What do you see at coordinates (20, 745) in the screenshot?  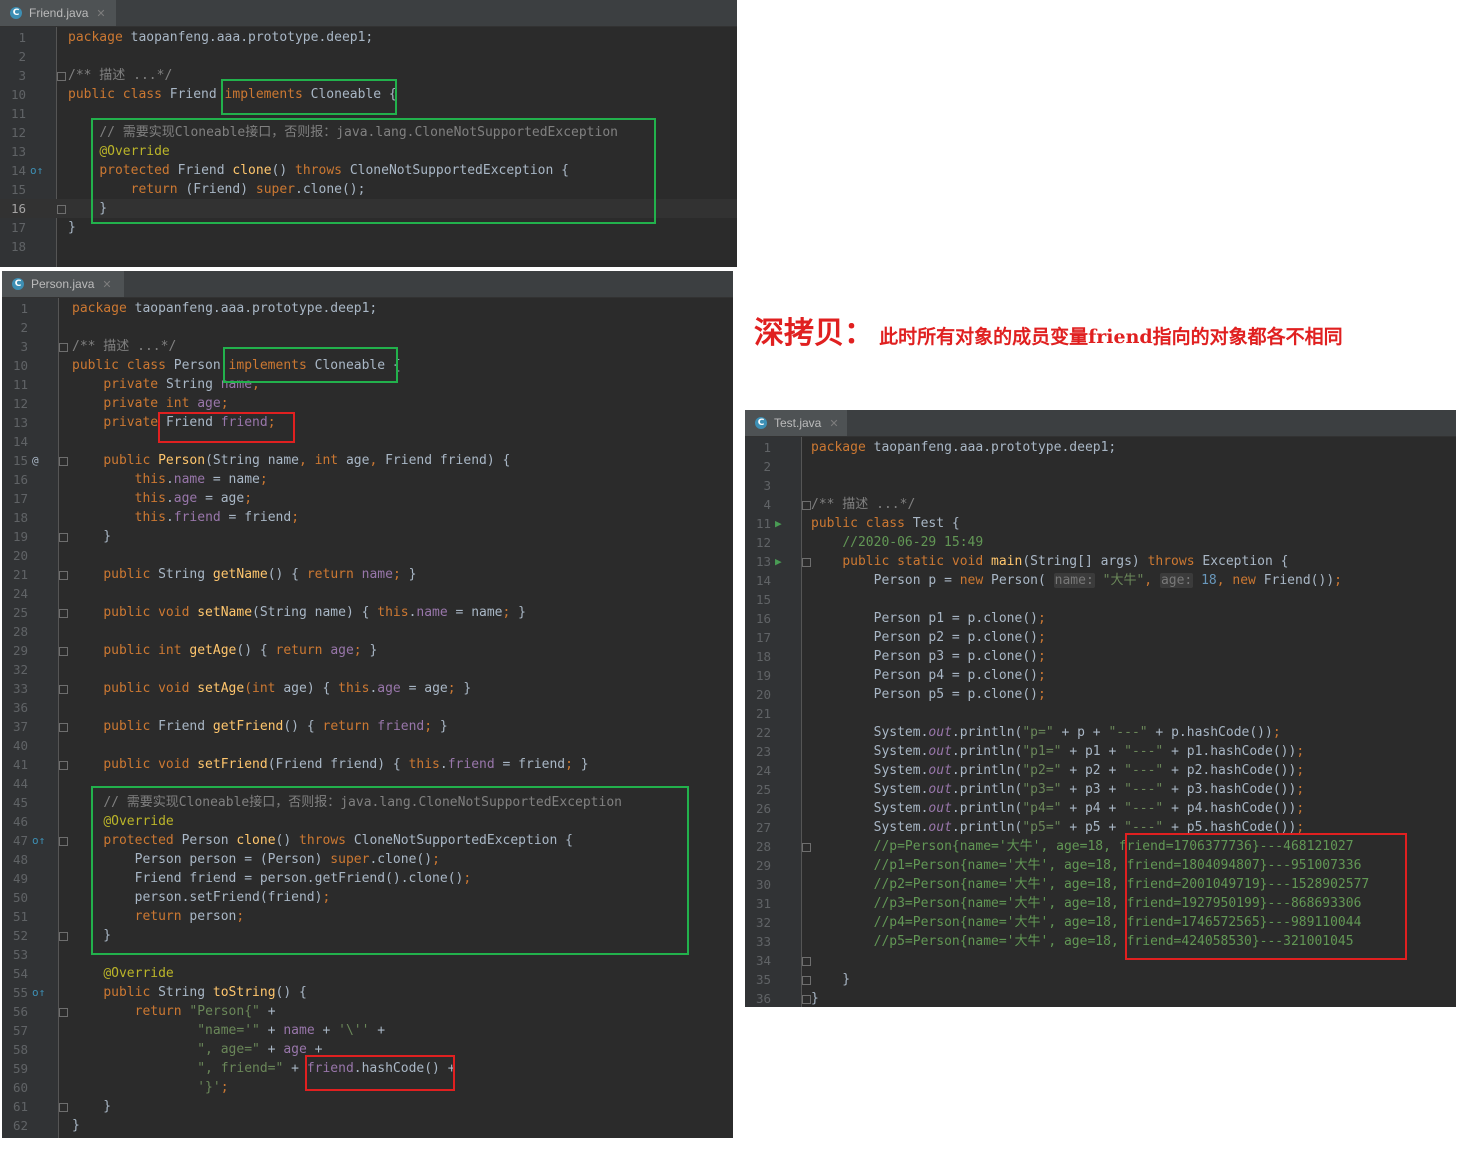 I see `line-number: 40` at bounding box center [20, 745].